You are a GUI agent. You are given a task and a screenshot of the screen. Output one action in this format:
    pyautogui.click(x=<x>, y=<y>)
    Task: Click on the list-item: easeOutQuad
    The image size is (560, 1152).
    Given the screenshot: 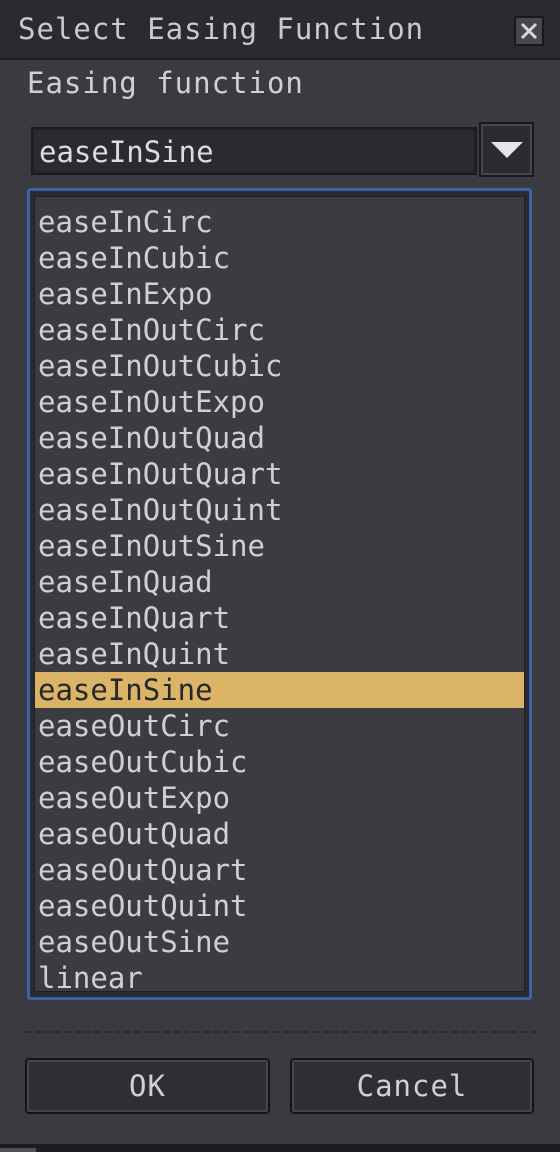 What is the action you would take?
    pyautogui.click(x=279, y=834)
    